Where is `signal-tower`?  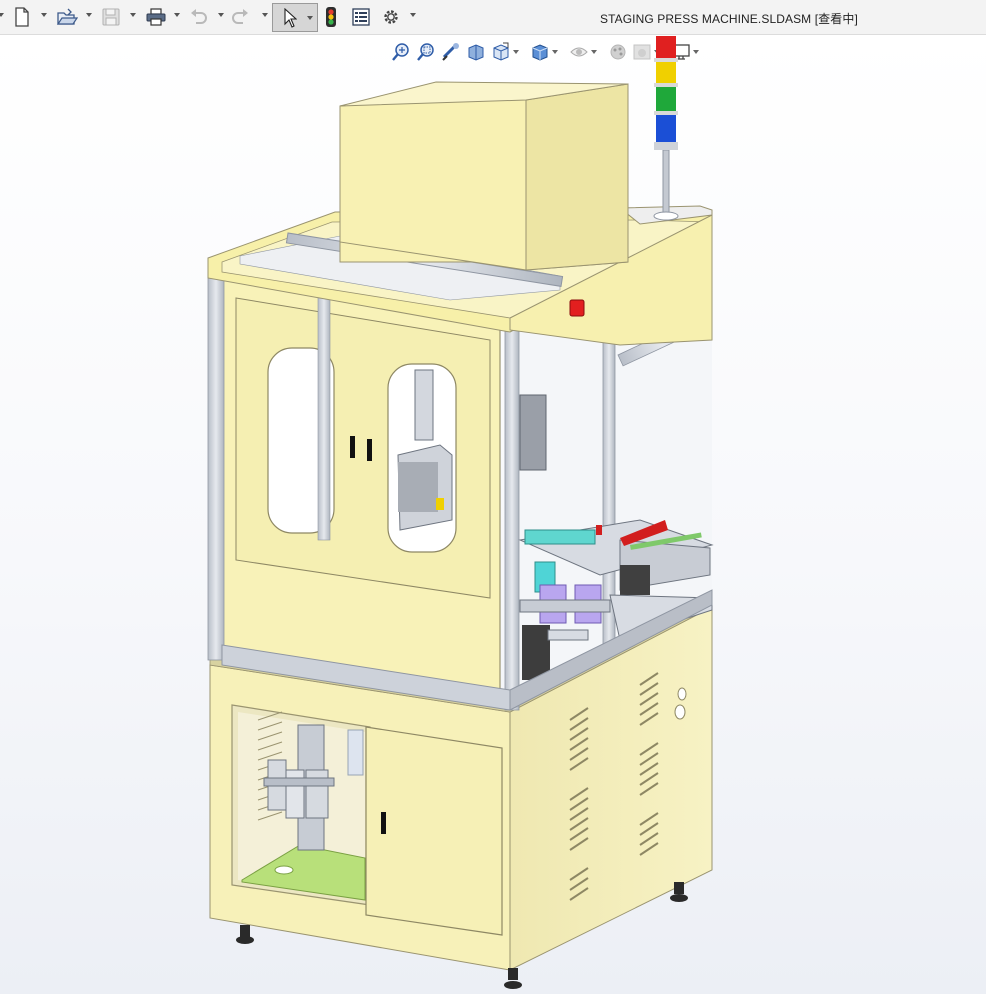
signal-tower is located at coordinates (666, 128).